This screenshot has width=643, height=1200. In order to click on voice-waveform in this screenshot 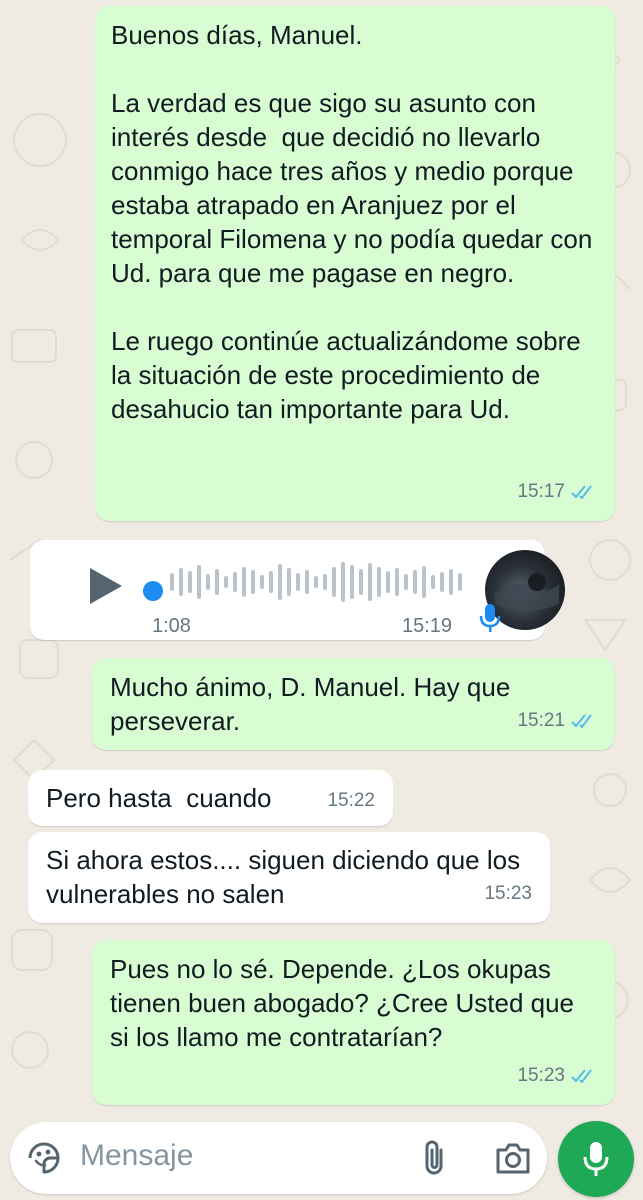, I will do `click(318, 582)`.